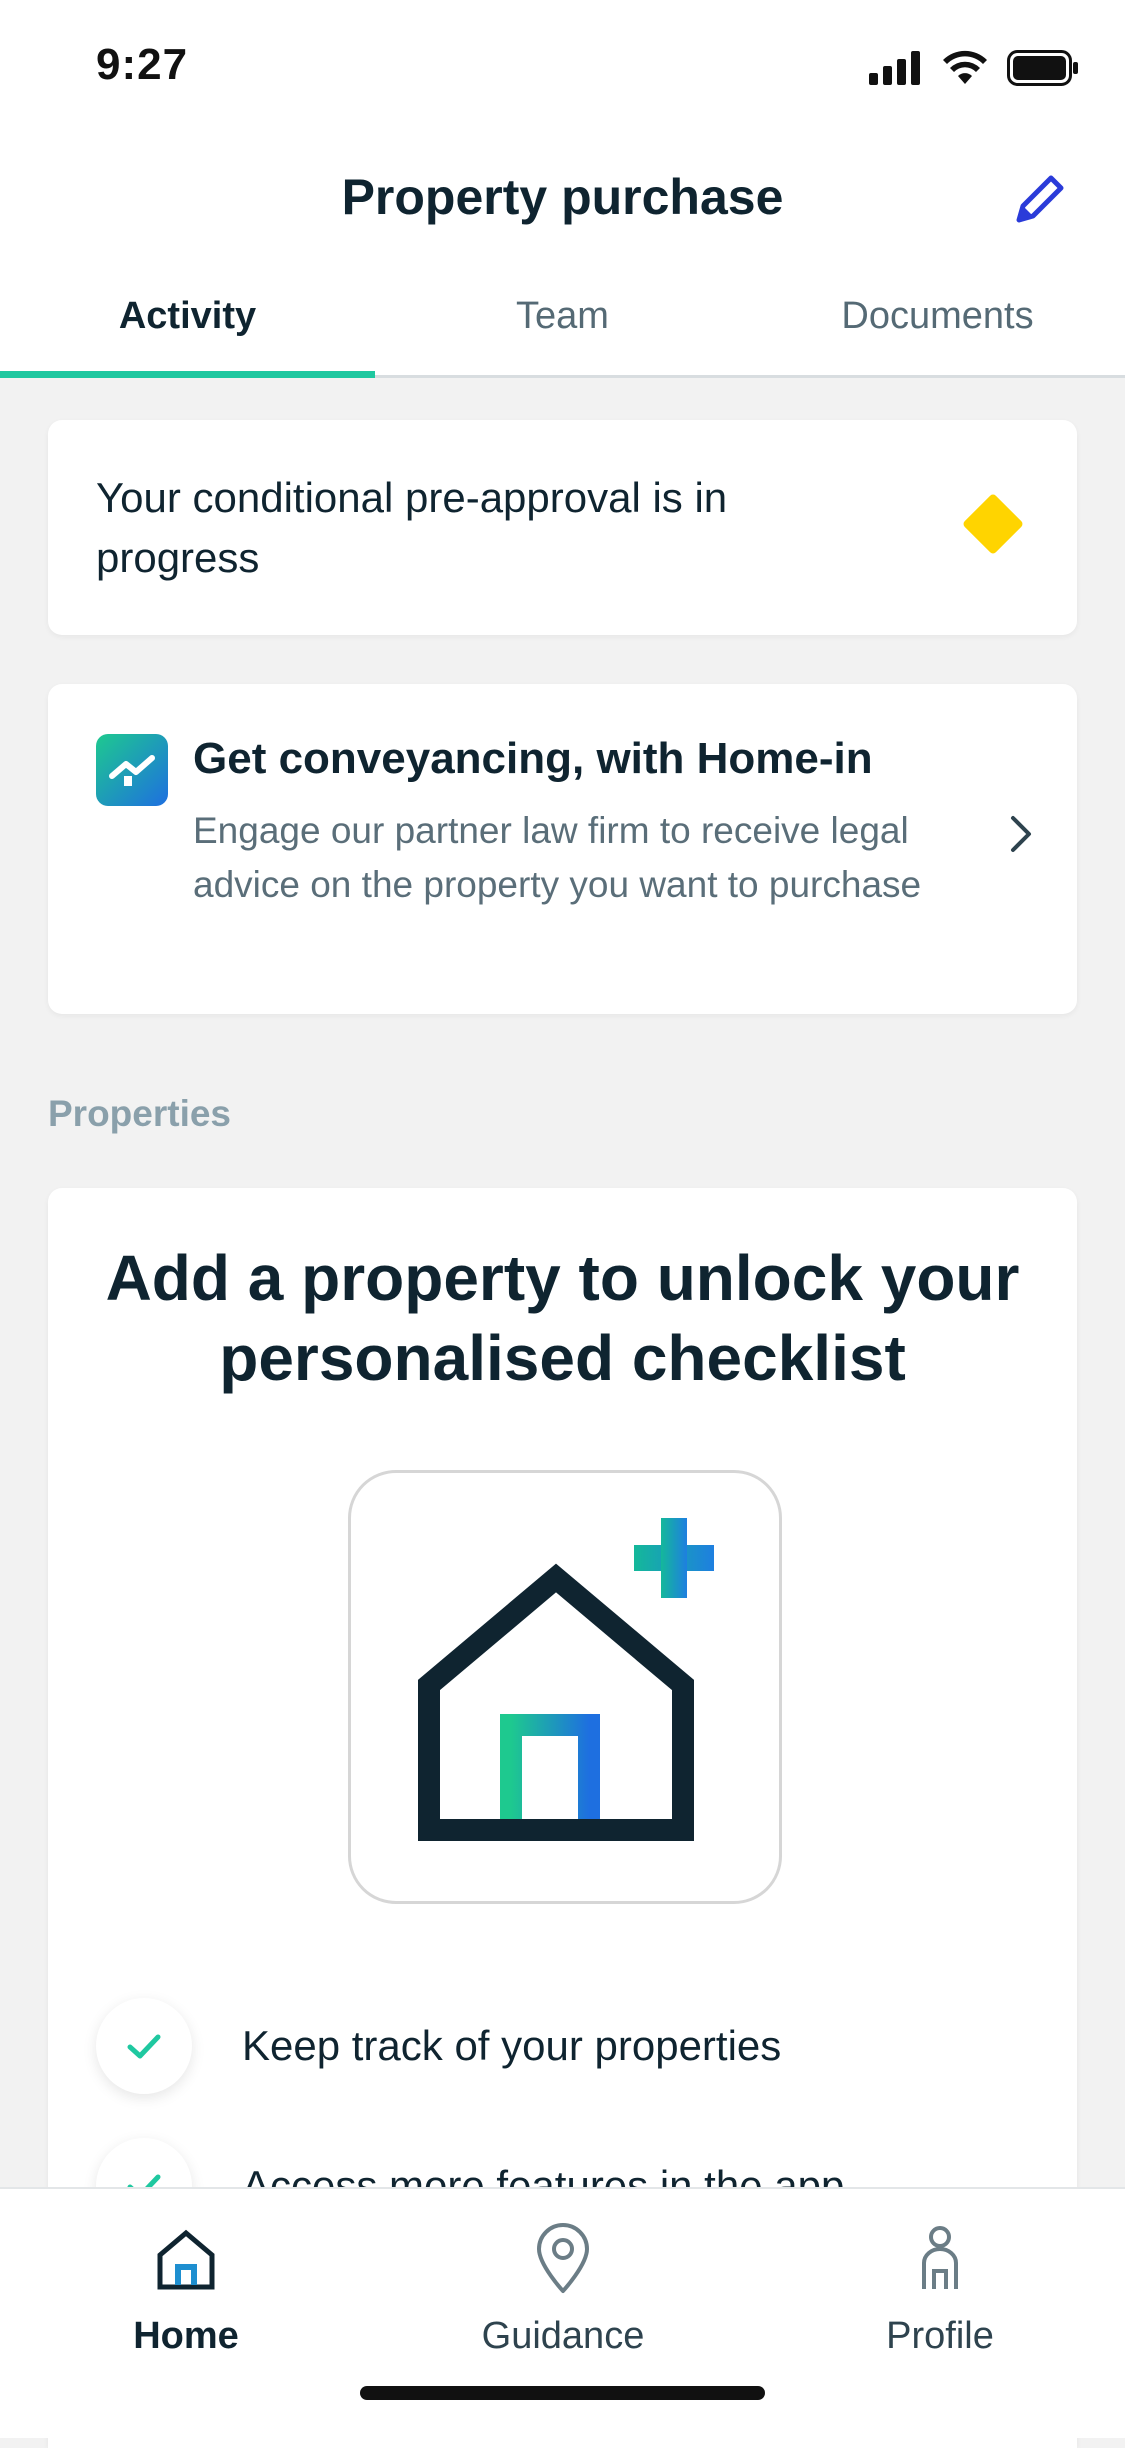  What do you see at coordinates (563, 2336) in the screenshot?
I see `nav-guidance-label: Guidance` at bounding box center [563, 2336].